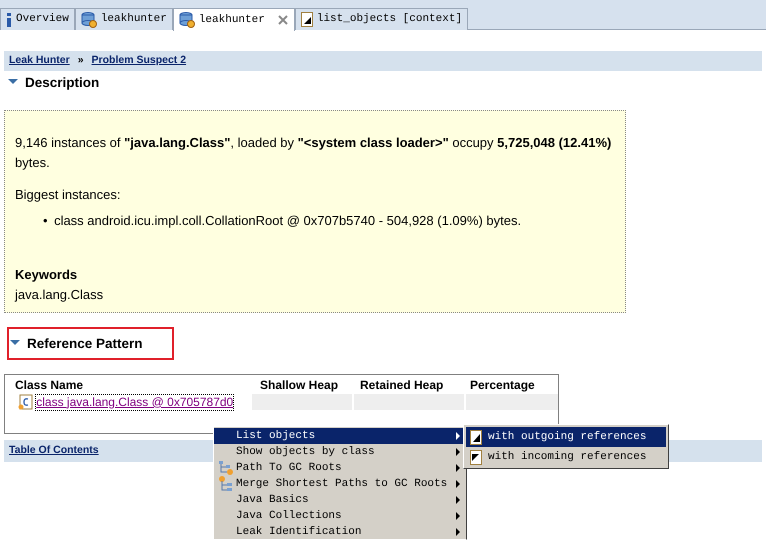 Image resolution: width=766 pixels, height=540 pixels. What do you see at coordinates (566, 437) in the screenshot?
I see `menu-item: with outgoing references` at bounding box center [566, 437].